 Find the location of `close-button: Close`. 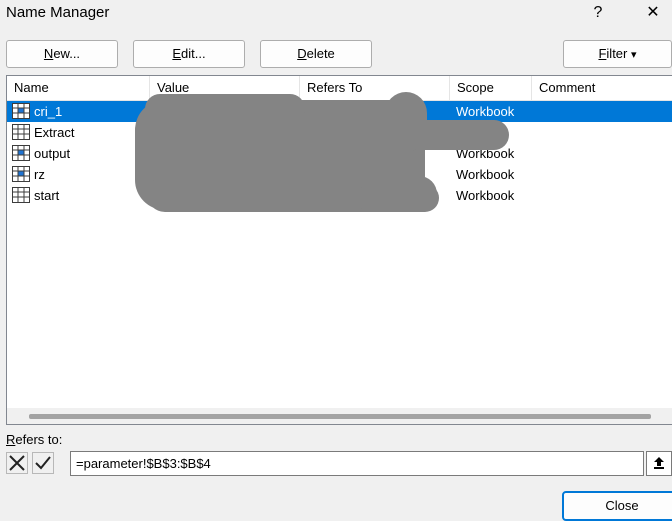

close-button: Close is located at coordinates (617, 506).